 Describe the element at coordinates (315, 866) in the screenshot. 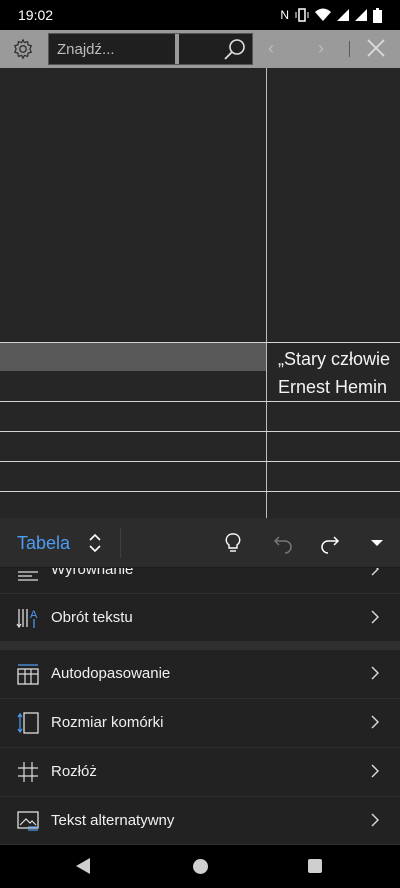

I see `recents-icon` at that location.